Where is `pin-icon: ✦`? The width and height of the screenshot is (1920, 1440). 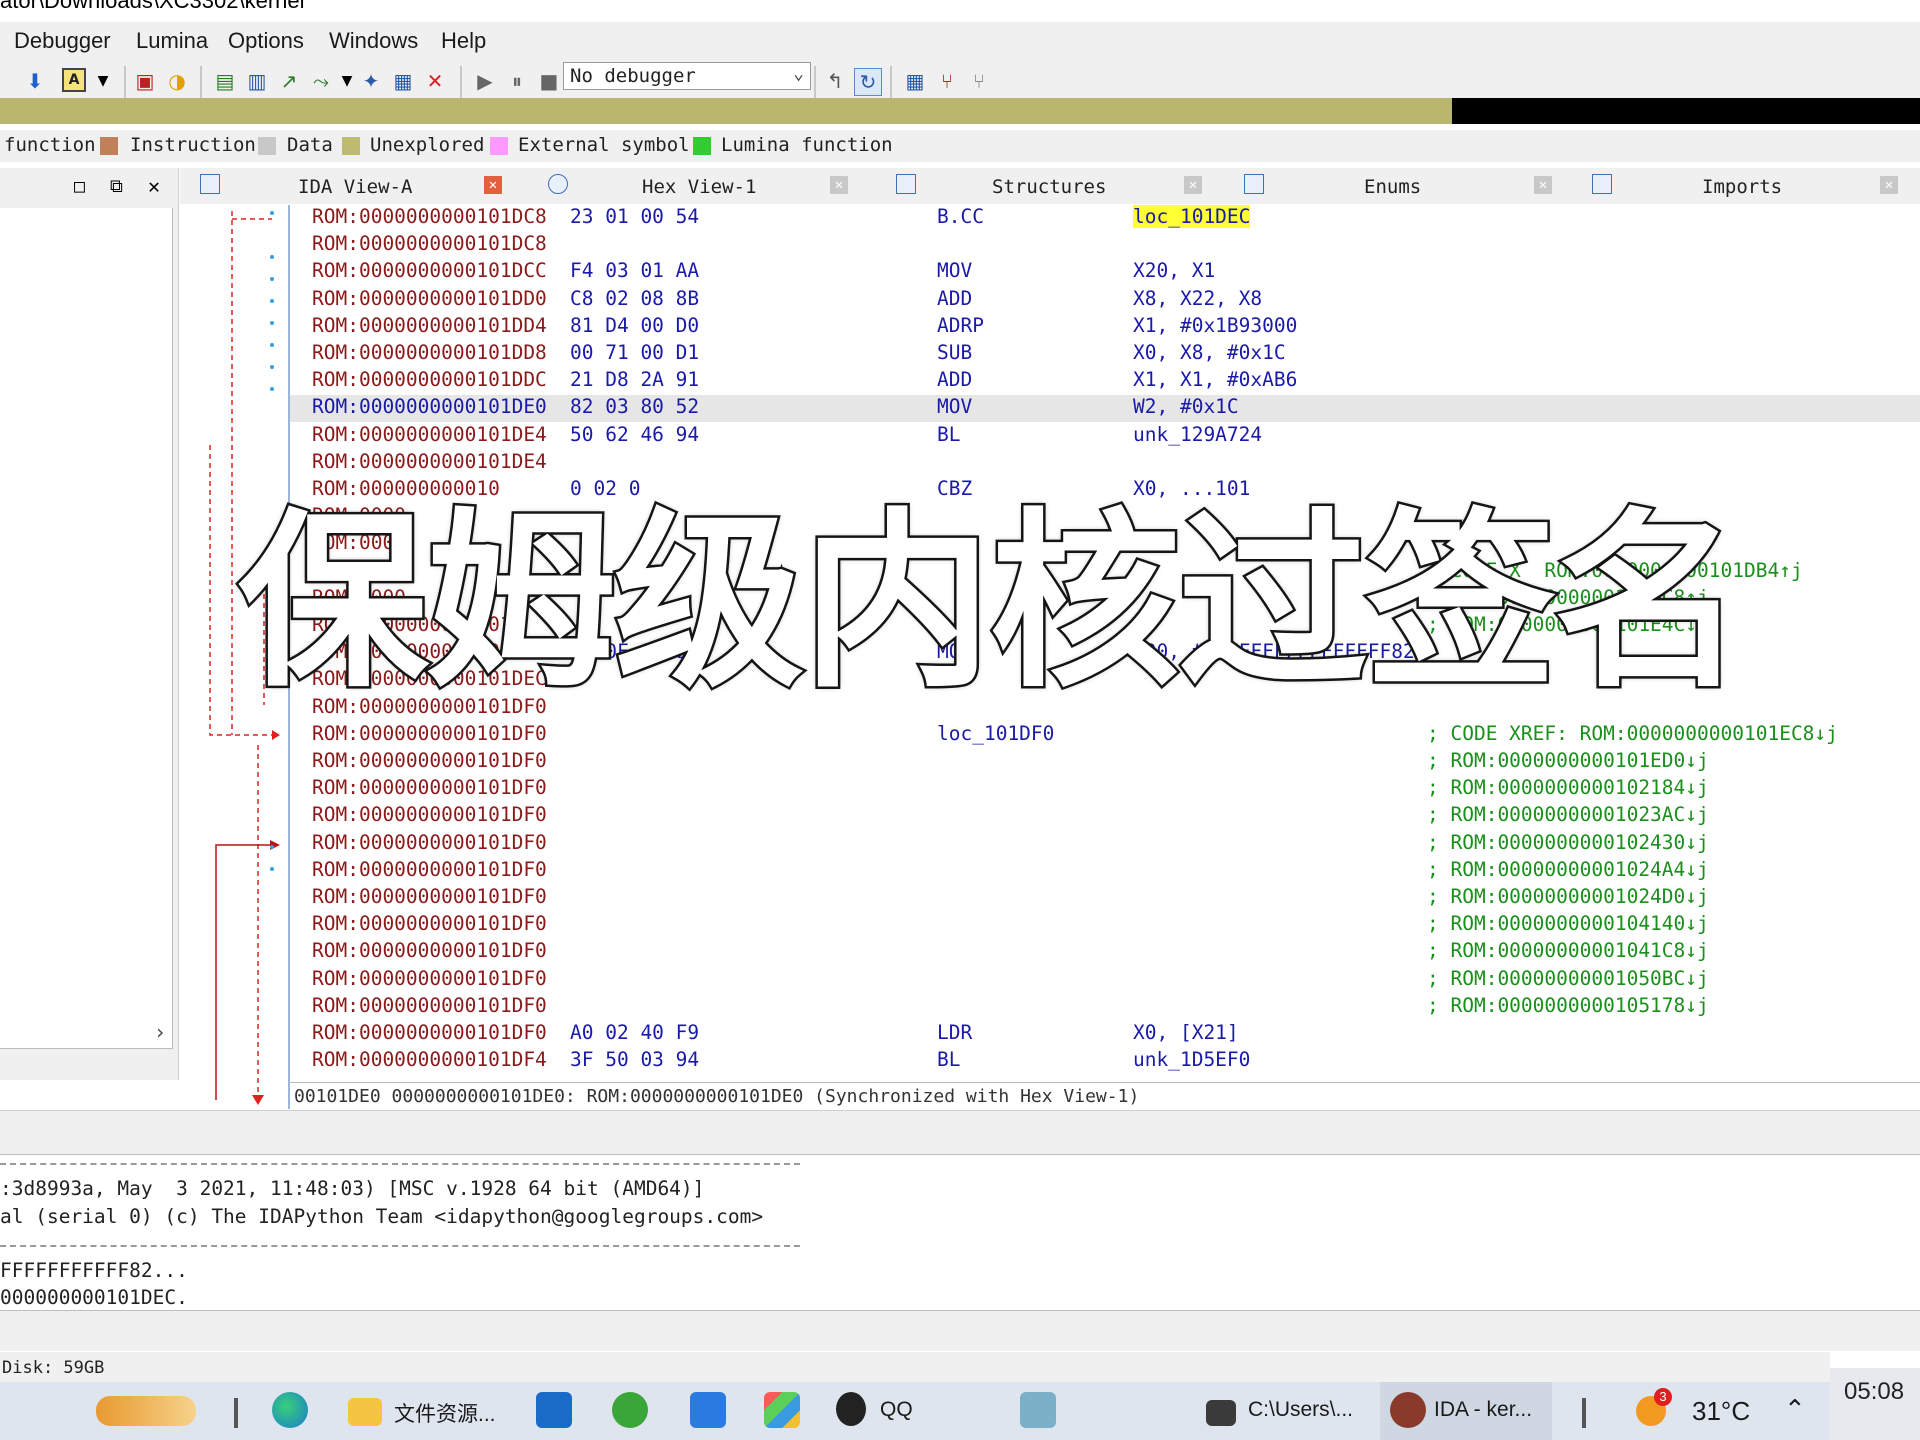 pin-icon: ✦ is located at coordinates (371, 81).